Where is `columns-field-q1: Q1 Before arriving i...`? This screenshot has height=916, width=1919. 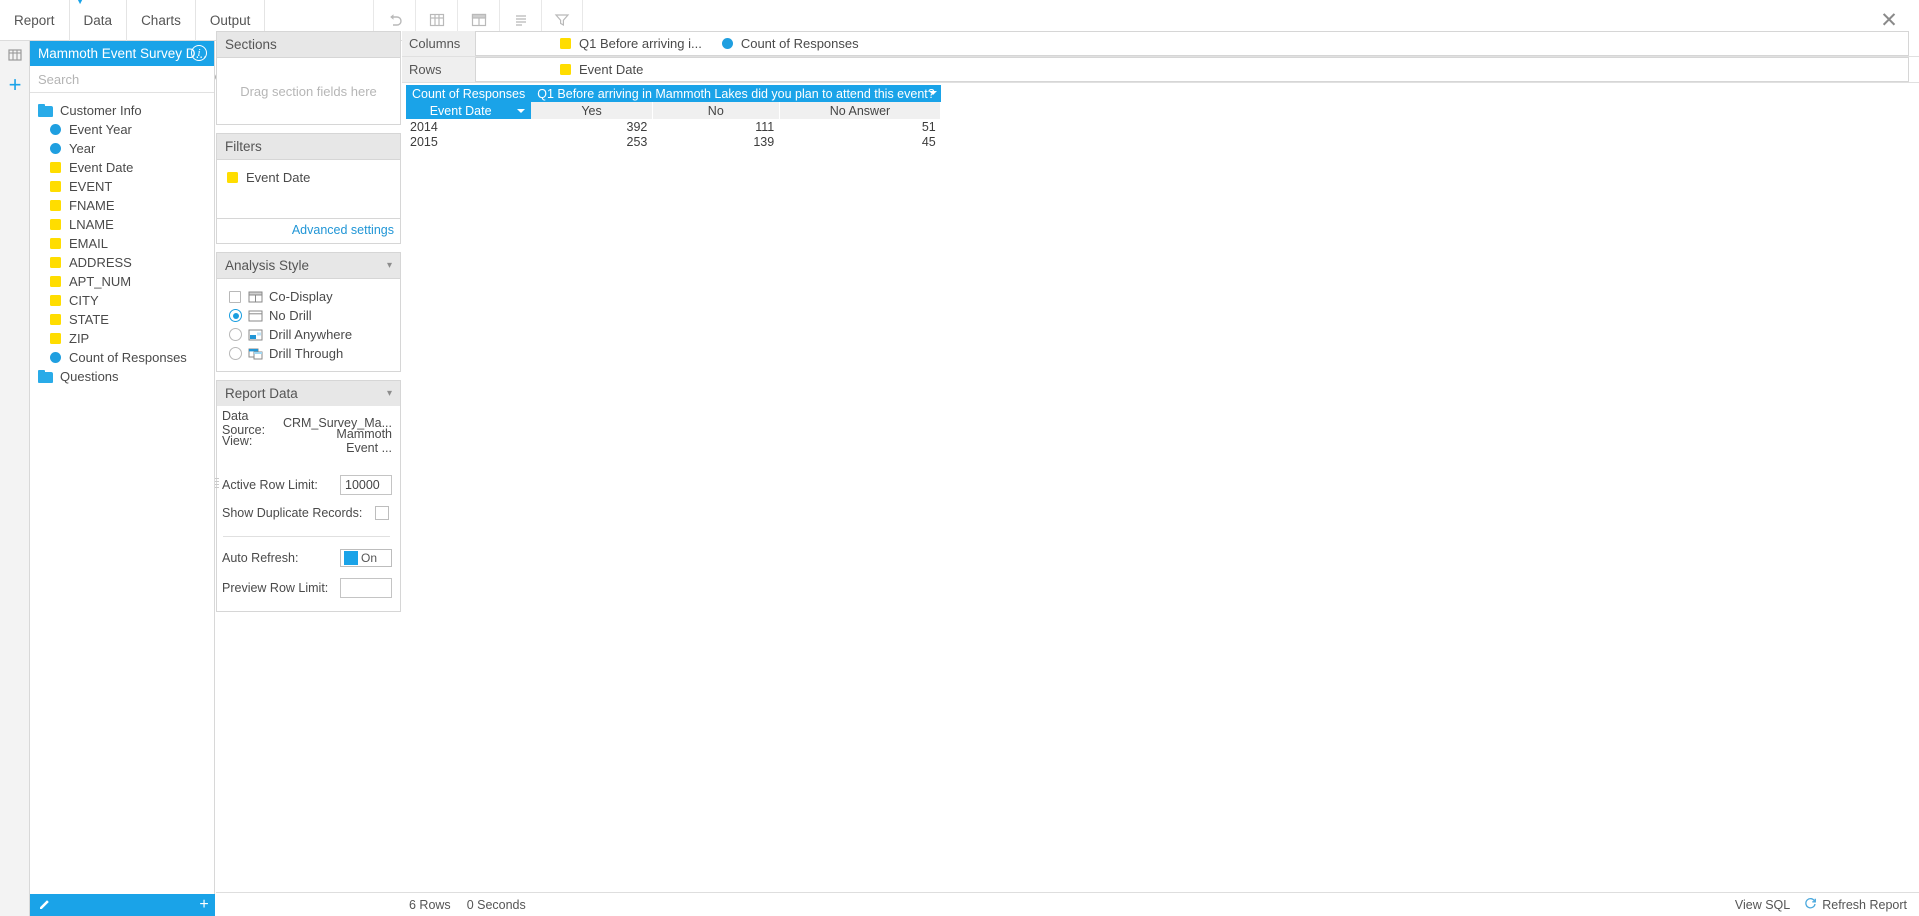 columns-field-q1: Q1 Before arriving i... is located at coordinates (631, 43).